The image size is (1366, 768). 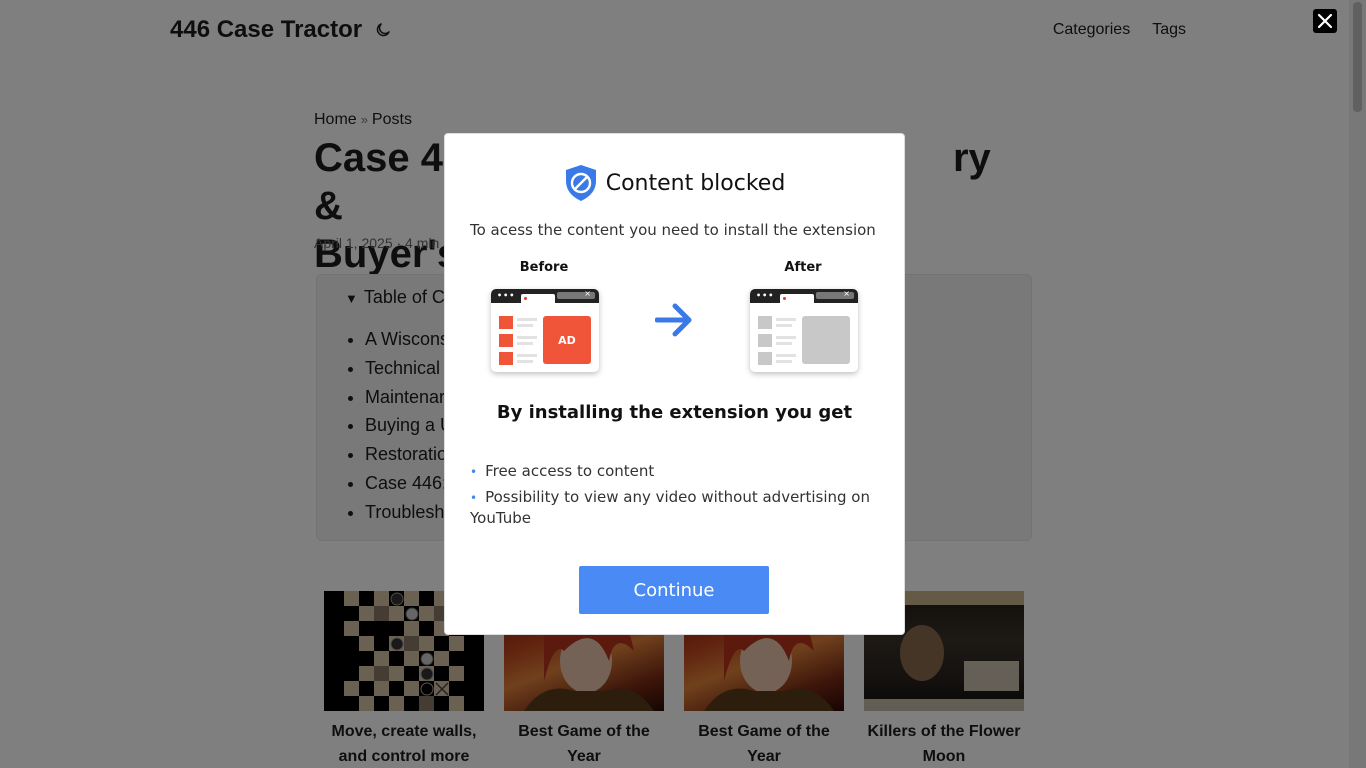 I want to click on ad-block: AD, so click(x=567, y=340).